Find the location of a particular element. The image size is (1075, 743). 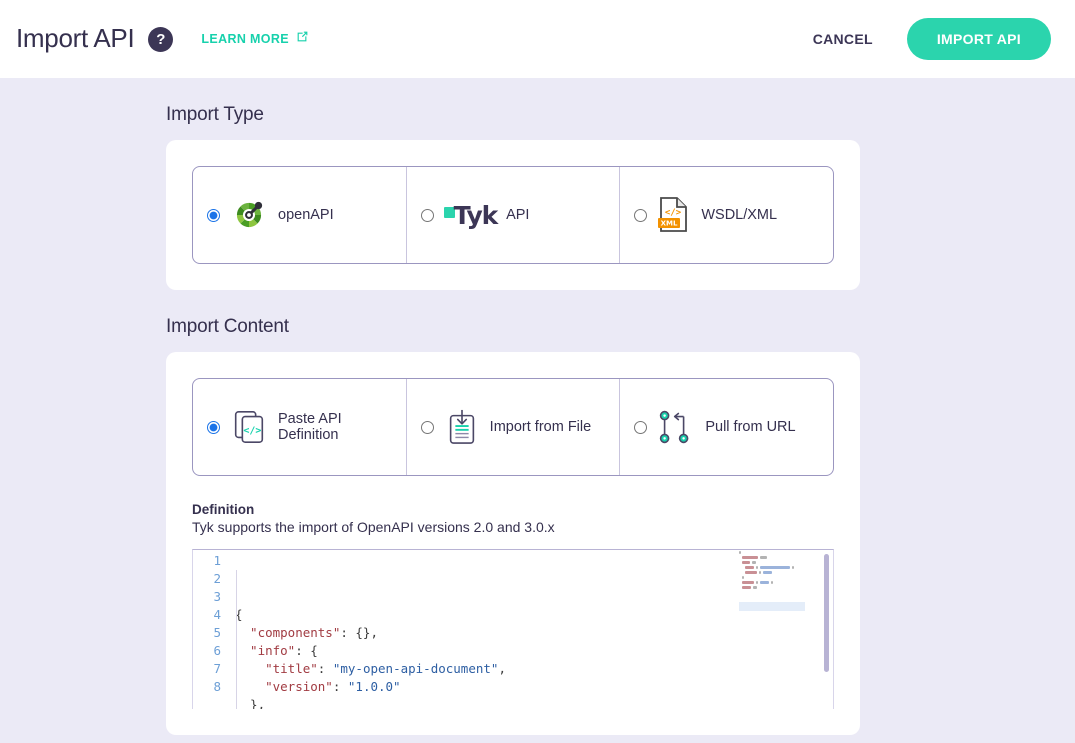

editor-line-number: 2 is located at coordinates (217, 578).